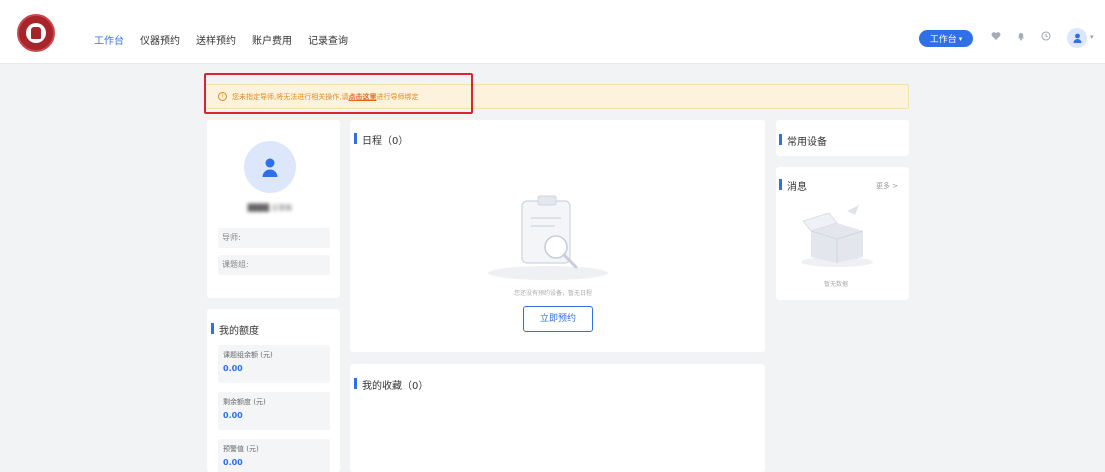  Describe the element at coordinates (803, 140) in the screenshot. I see `common-devices-title: 常用设备` at that location.